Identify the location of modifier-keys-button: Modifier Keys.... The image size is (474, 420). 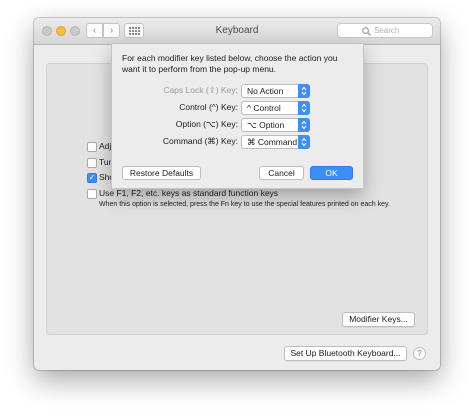
(378, 319).